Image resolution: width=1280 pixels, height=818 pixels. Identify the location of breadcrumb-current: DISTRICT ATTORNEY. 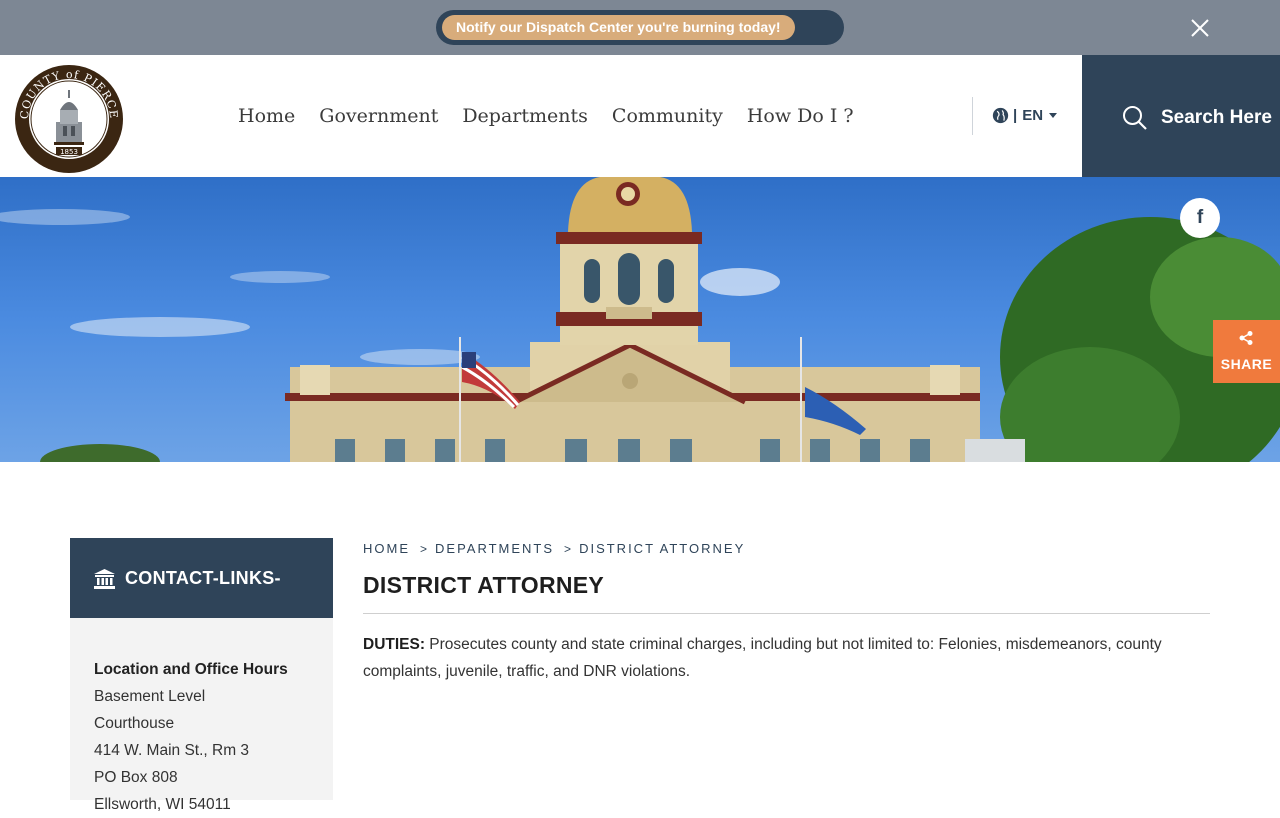
(662, 548).